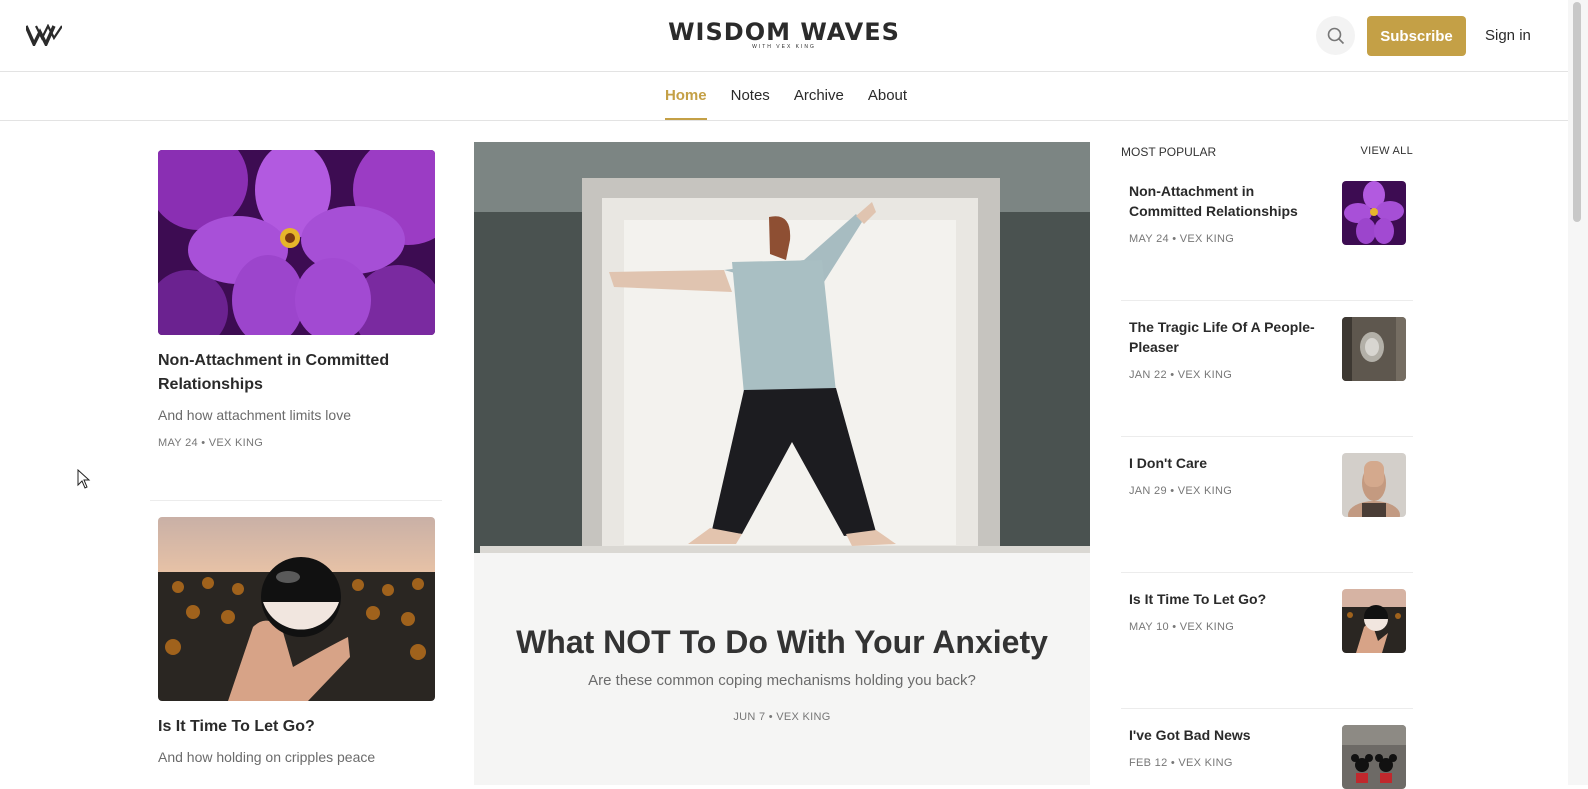 The image size is (1588, 789). Describe the element at coordinates (1374, 757) in the screenshot. I see `popular-thumb-mickey-figures` at that location.